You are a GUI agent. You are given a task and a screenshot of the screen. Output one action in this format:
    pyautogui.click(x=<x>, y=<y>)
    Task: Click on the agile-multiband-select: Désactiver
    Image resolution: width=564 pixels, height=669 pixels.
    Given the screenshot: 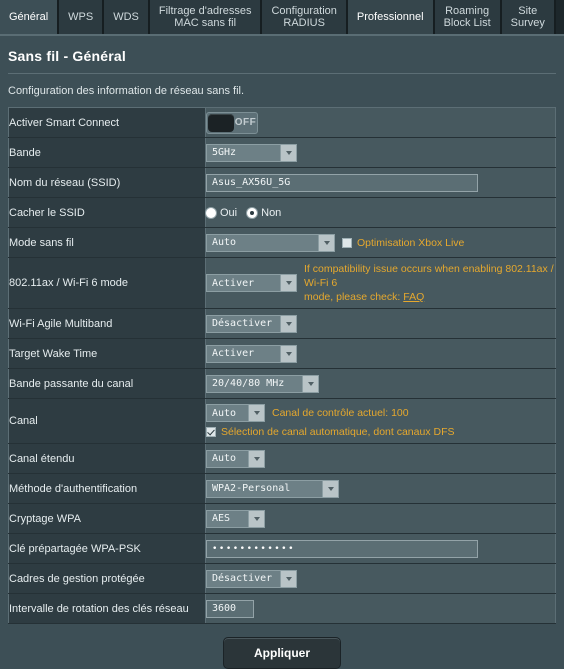 What is the action you would take?
    pyautogui.click(x=251, y=323)
    